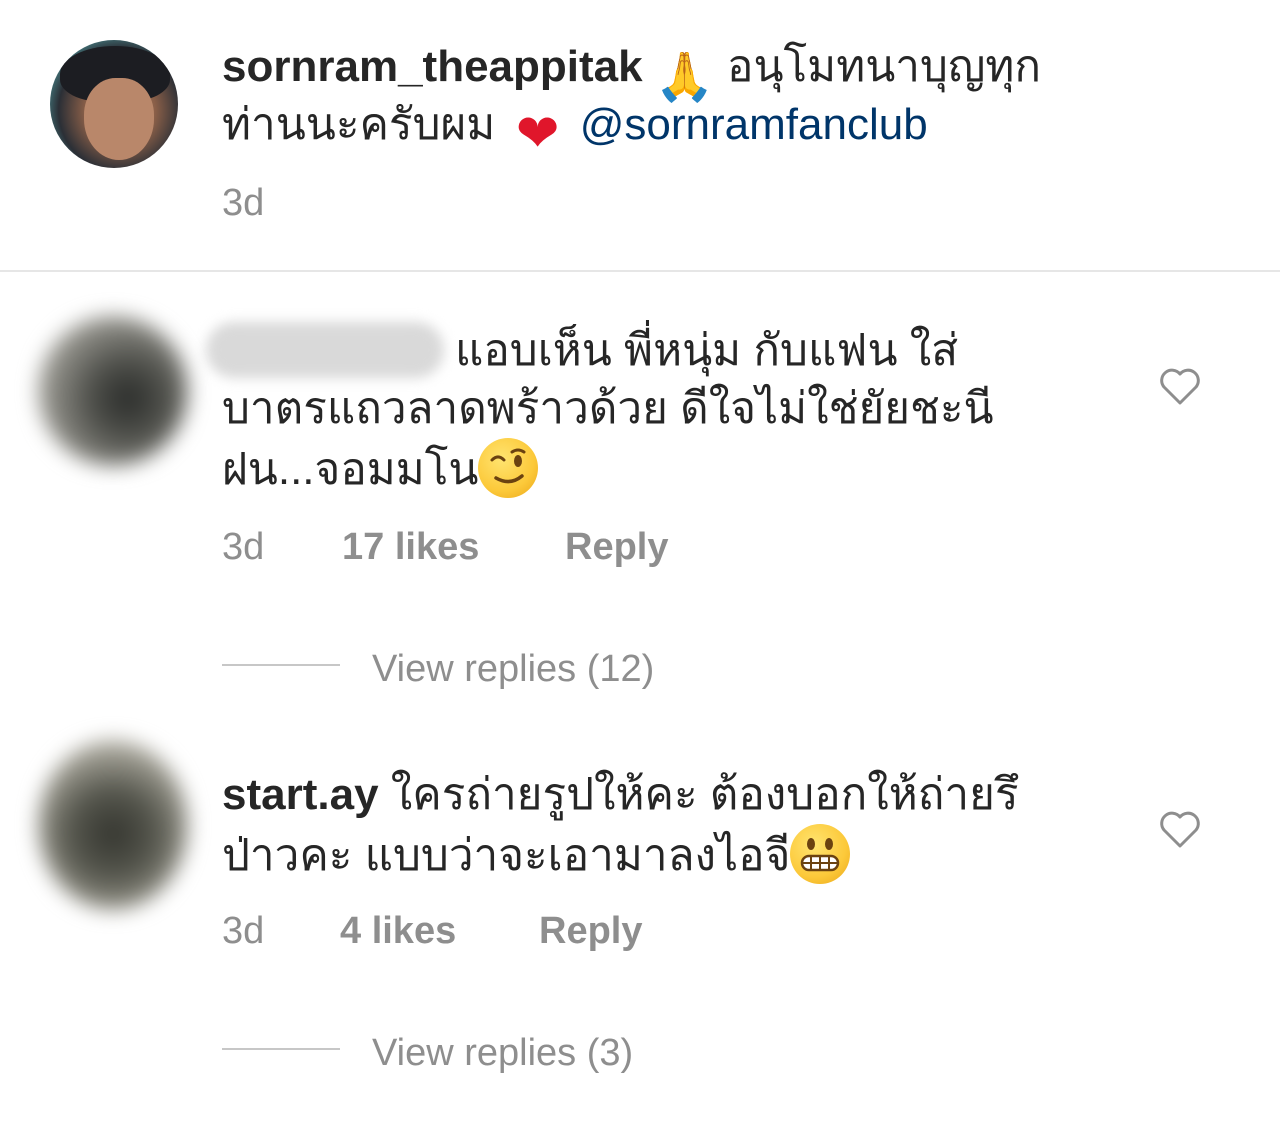  I want to click on heart-emoji-icon: ❤, so click(537, 134).